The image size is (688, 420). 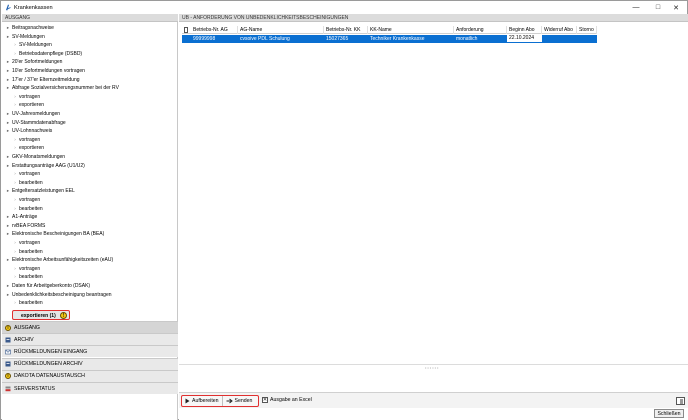 I want to click on nav-ausgang: ! AUSGANG, so click(x=90, y=327).